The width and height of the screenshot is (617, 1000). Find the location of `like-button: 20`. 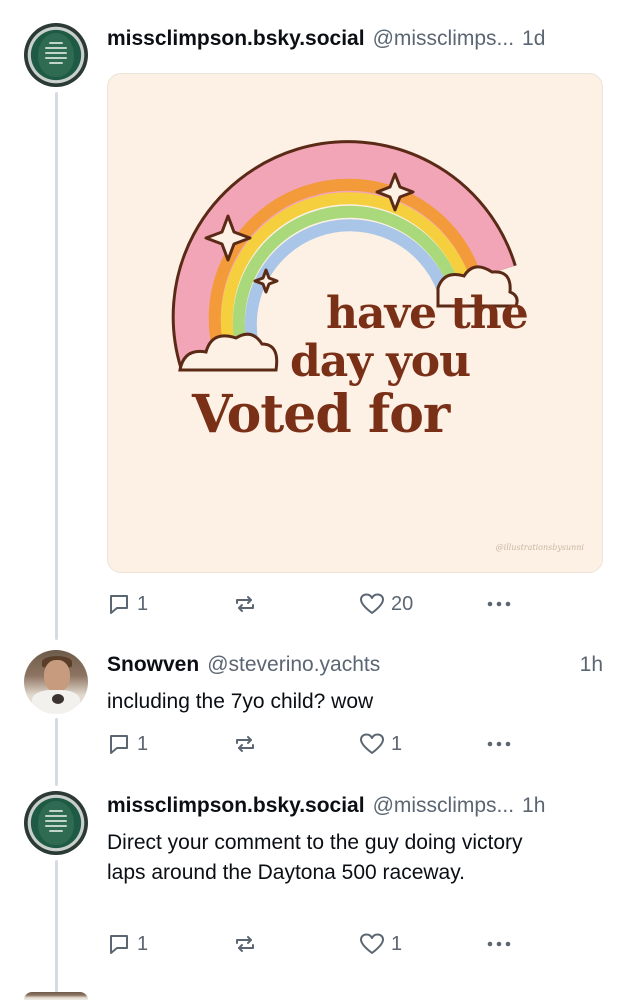

like-button: 20 is located at coordinates (386, 604).